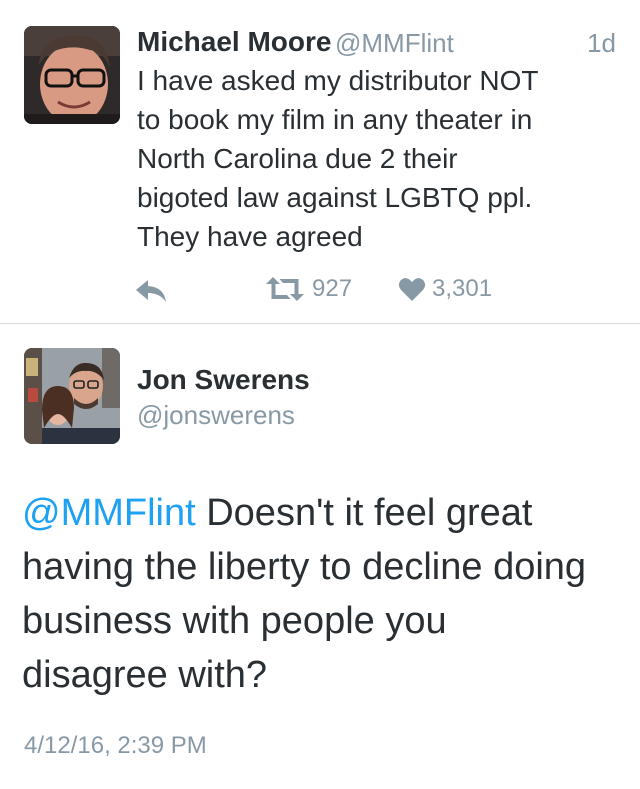  What do you see at coordinates (223, 380) in the screenshot?
I see `author-name: Jon Swerens` at bounding box center [223, 380].